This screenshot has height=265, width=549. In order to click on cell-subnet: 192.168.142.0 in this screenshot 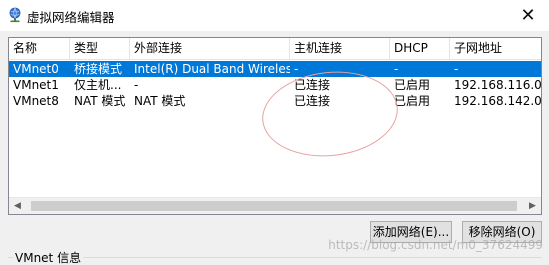, I will do `click(498, 101)`.